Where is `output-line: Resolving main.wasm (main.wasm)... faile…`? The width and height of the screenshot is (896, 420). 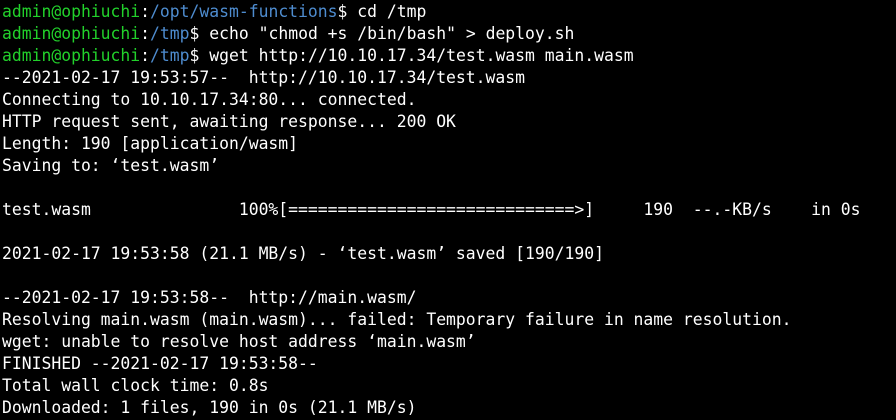
output-line: Resolving main.wasm (main.wasm)... faile… is located at coordinates (397, 319).